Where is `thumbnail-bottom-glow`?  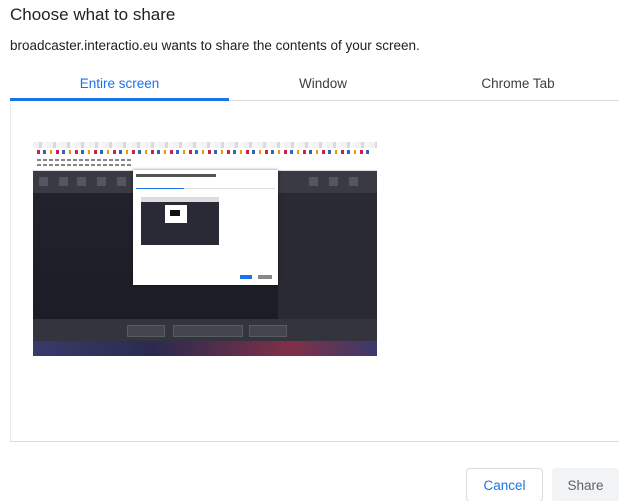
thumbnail-bottom-glow is located at coordinates (205, 348).